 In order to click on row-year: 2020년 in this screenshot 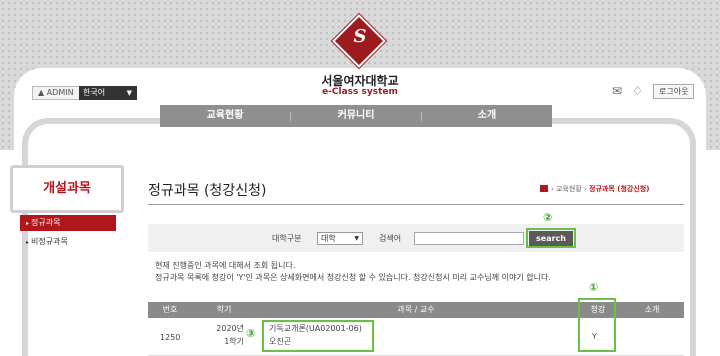, I will do `click(230, 328)`.